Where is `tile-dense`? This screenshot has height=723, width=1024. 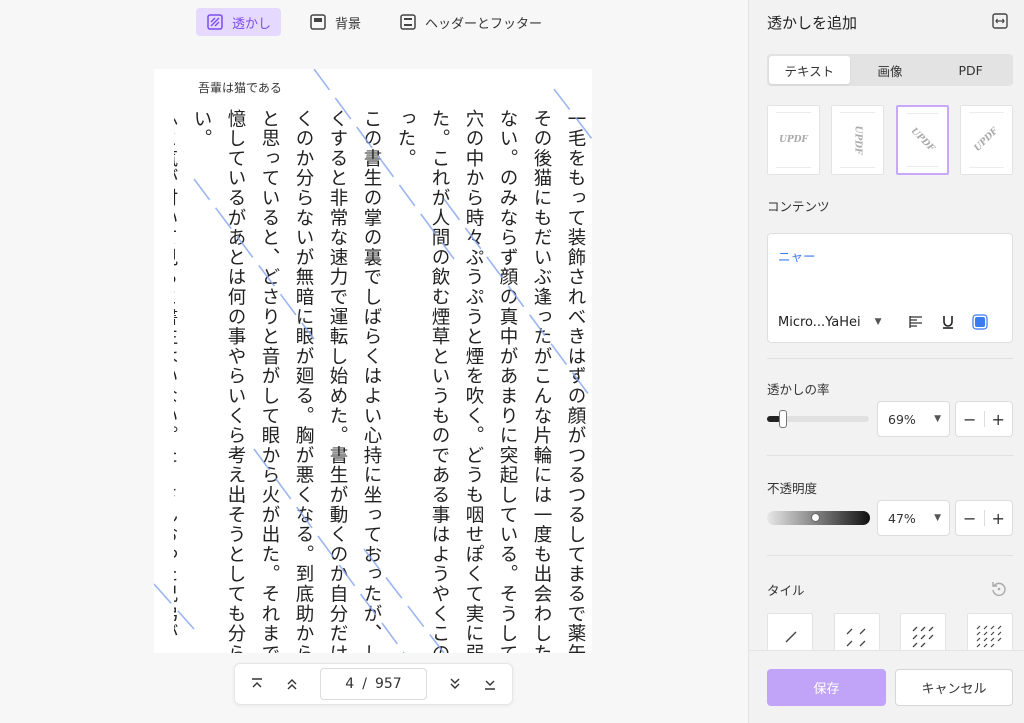 tile-dense is located at coordinates (989, 633).